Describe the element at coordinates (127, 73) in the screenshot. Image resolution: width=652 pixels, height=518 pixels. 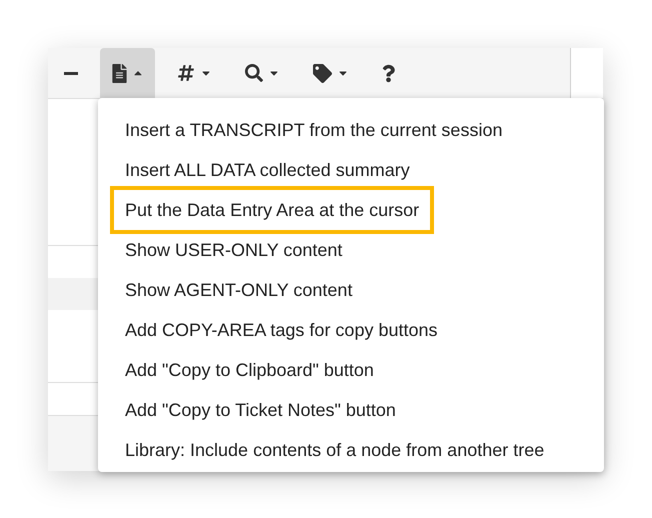
I see `toolbar-button` at that location.